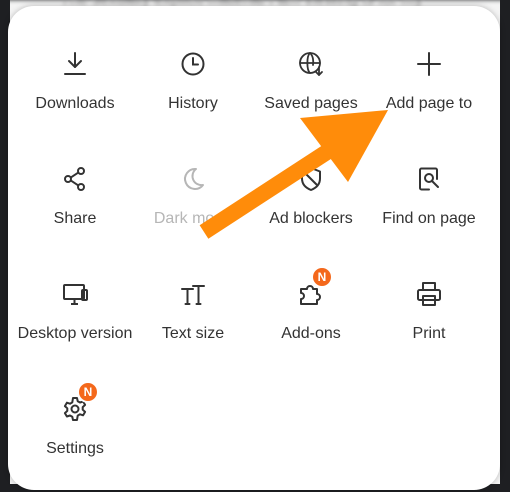 Image resolution: width=510 pixels, height=492 pixels. I want to click on share-icon, so click(75, 179).